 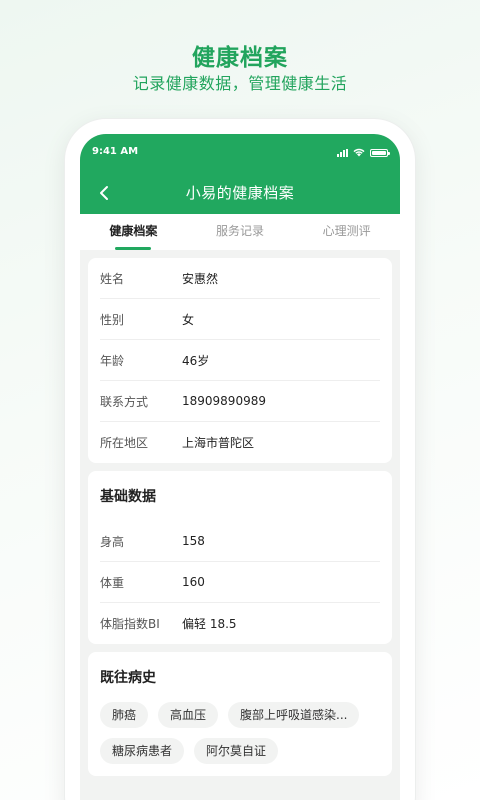 I want to click on basic-row-height: 身高 158, so click(x=240, y=541).